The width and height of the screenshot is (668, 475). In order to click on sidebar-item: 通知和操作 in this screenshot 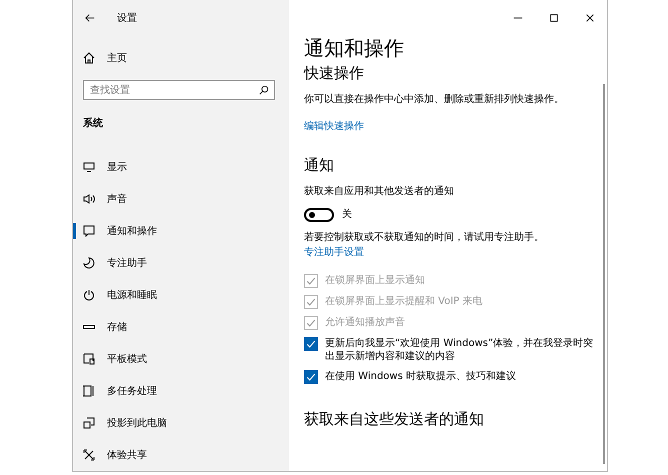, I will do `click(132, 231)`.